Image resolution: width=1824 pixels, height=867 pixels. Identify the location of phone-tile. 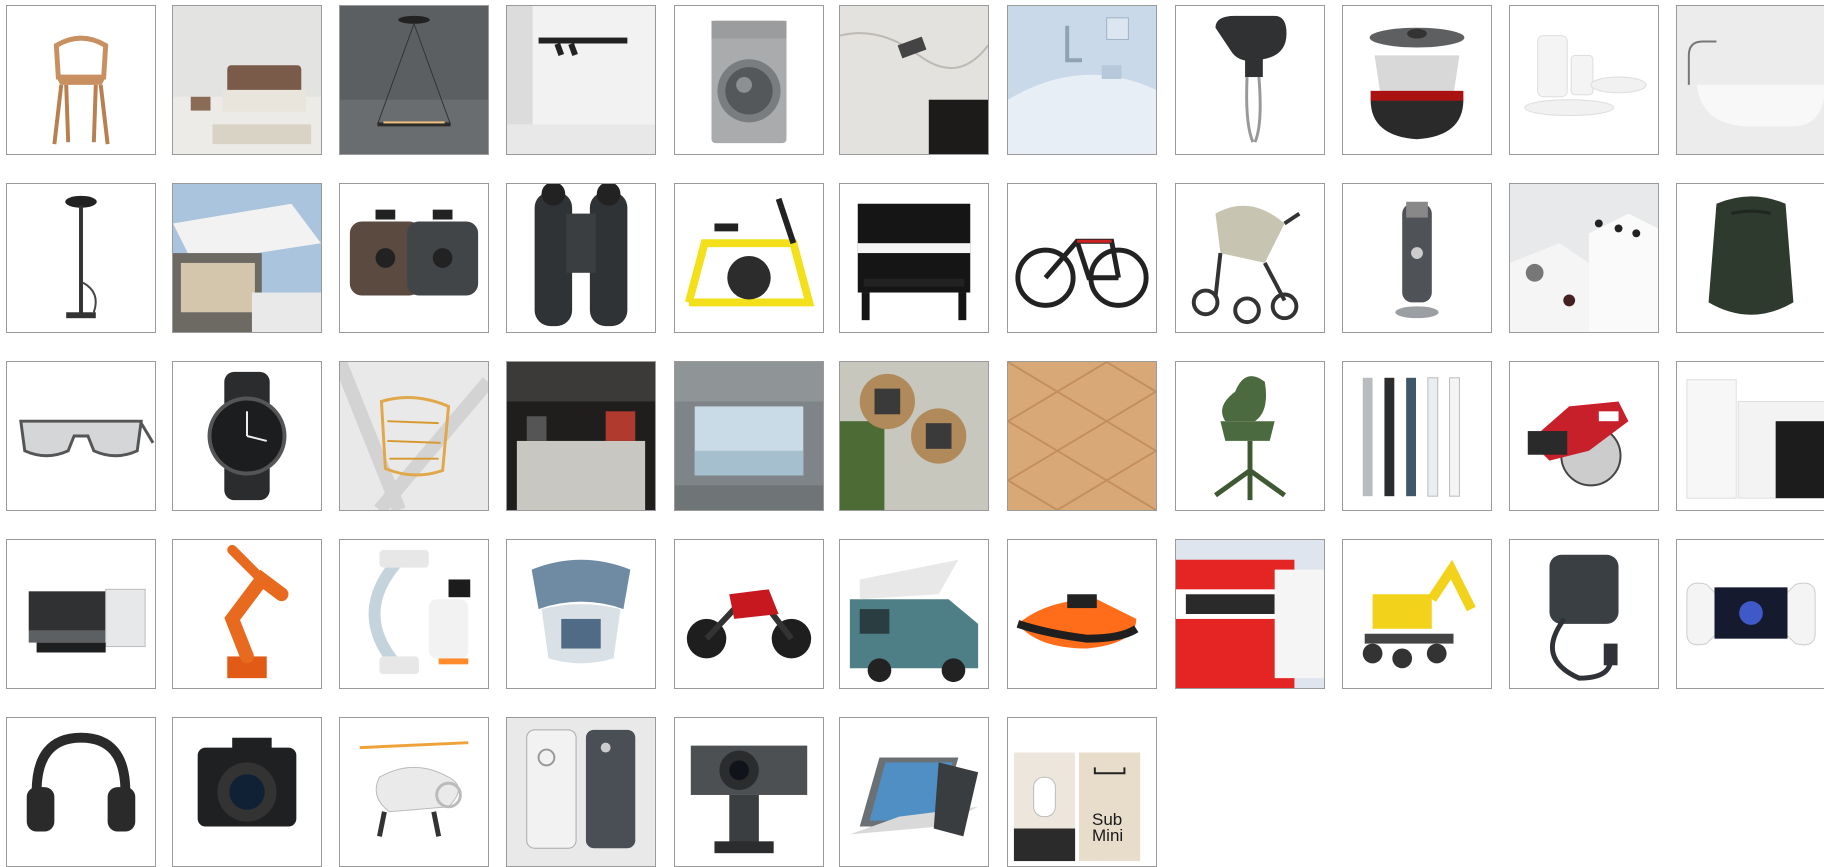
(581, 792).